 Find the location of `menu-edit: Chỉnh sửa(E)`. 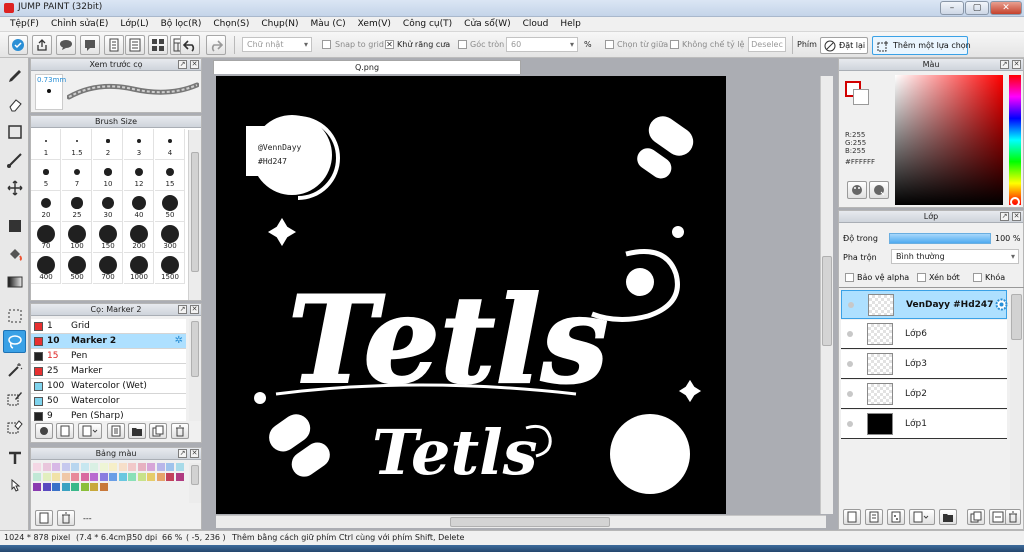

menu-edit: Chỉnh sửa(E) is located at coordinates (79, 24).